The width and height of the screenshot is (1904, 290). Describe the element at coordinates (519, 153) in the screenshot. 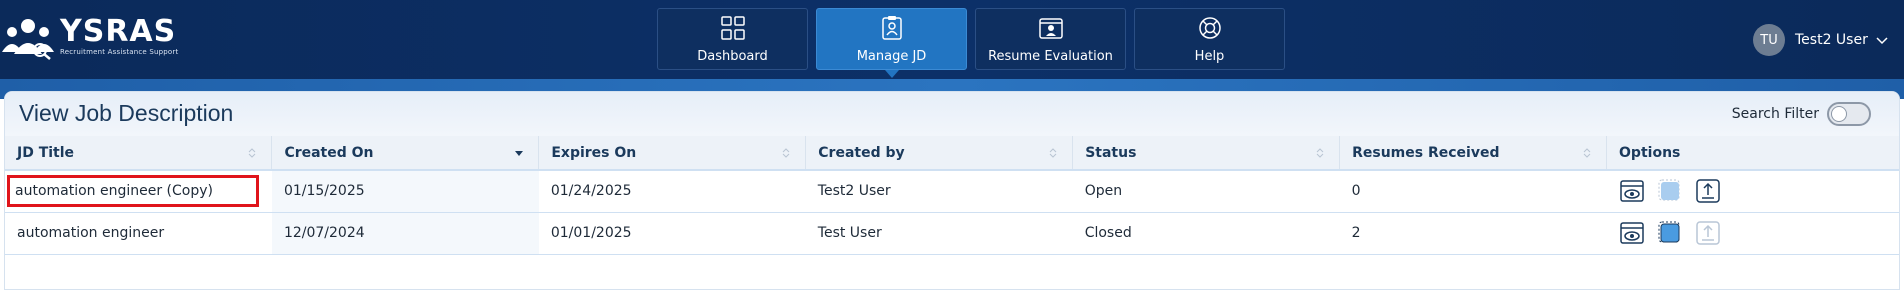

I see `sort-desc-icon` at that location.